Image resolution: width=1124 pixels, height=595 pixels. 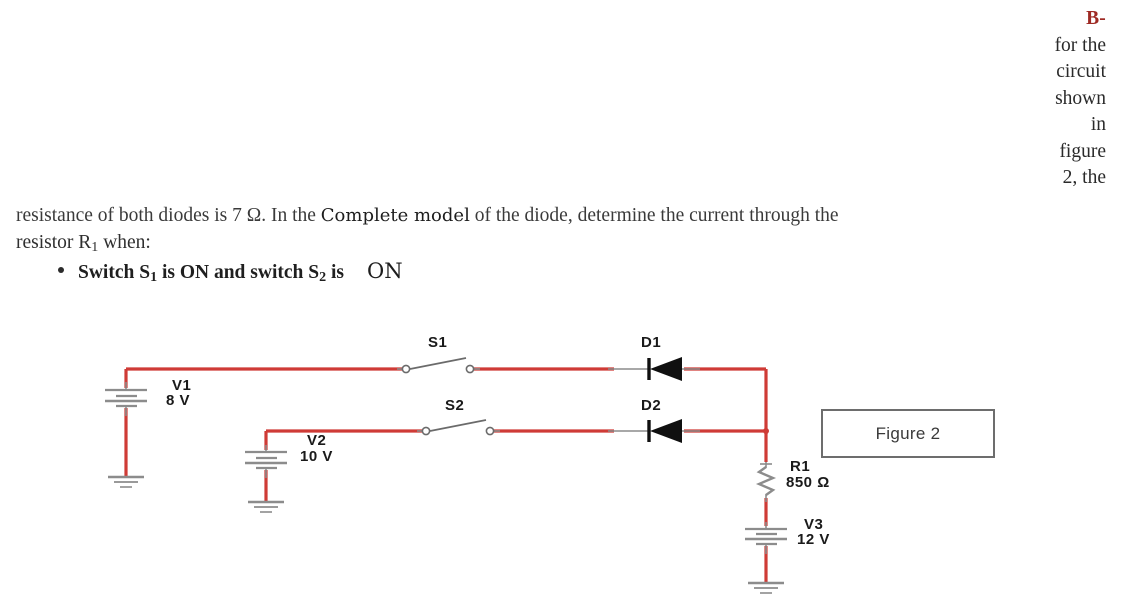 What do you see at coordinates (406, 369) in the screenshot?
I see `switch-s1-terminal-left` at bounding box center [406, 369].